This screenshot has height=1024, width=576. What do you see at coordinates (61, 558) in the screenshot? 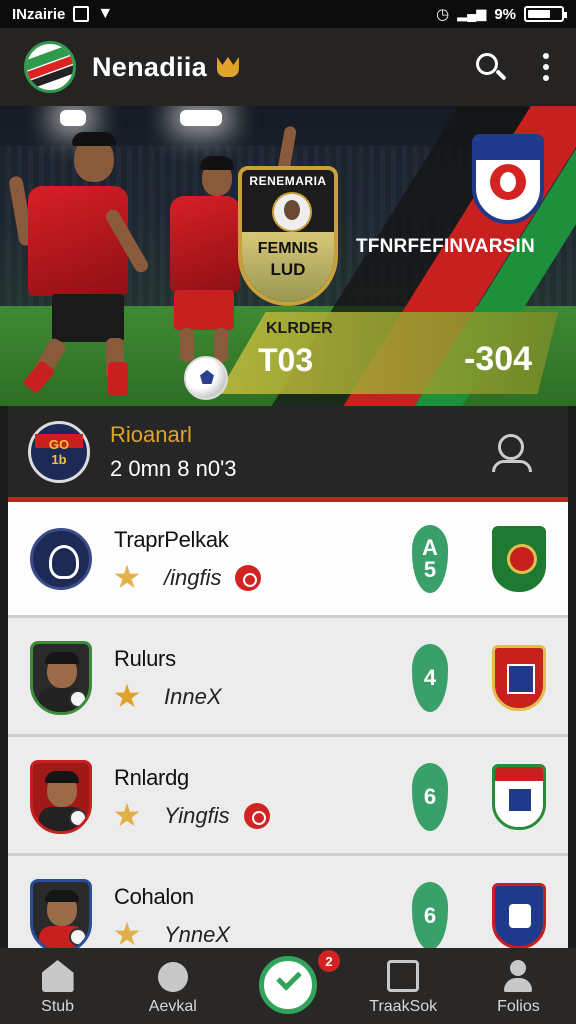
I see `club-avatar` at bounding box center [61, 558].